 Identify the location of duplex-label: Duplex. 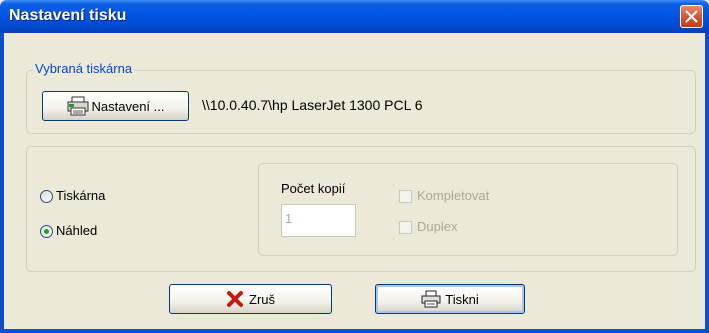
(437, 226).